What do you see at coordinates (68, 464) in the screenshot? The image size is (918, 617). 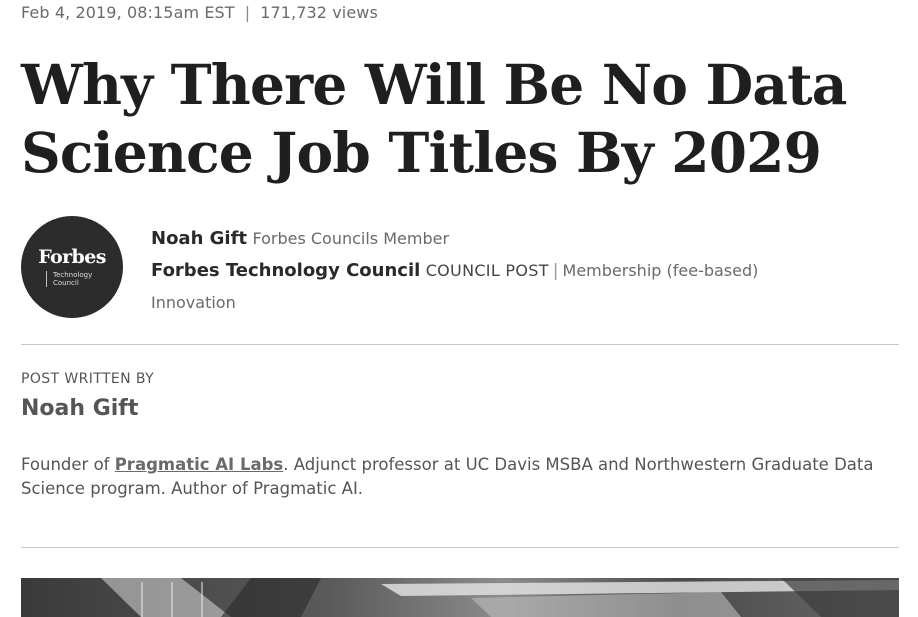 I see `bio-prefix: Founder of` at bounding box center [68, 464].